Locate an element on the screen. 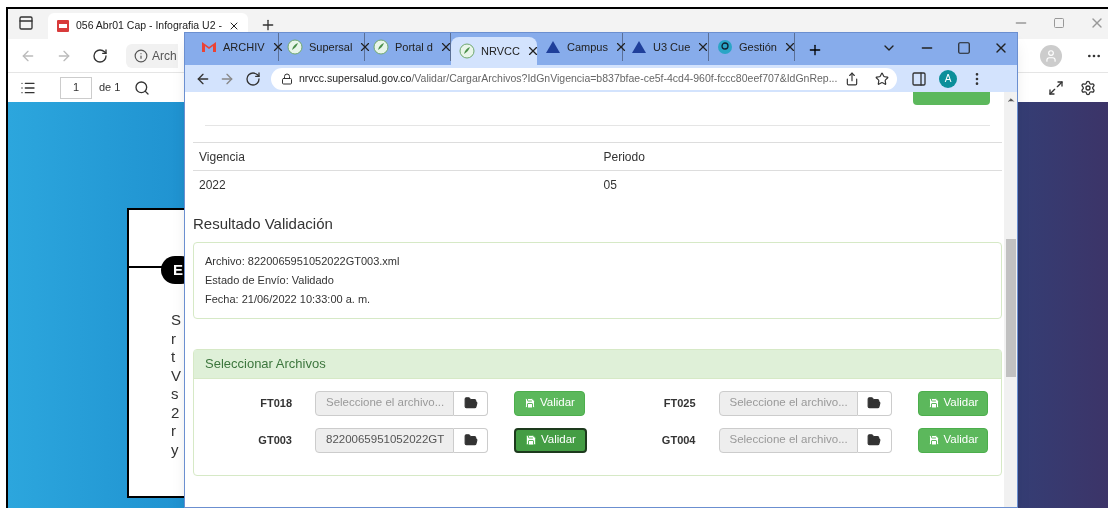 The image size is (1108, 508). scroll-up-icon is located at coordinates (1010, 100).